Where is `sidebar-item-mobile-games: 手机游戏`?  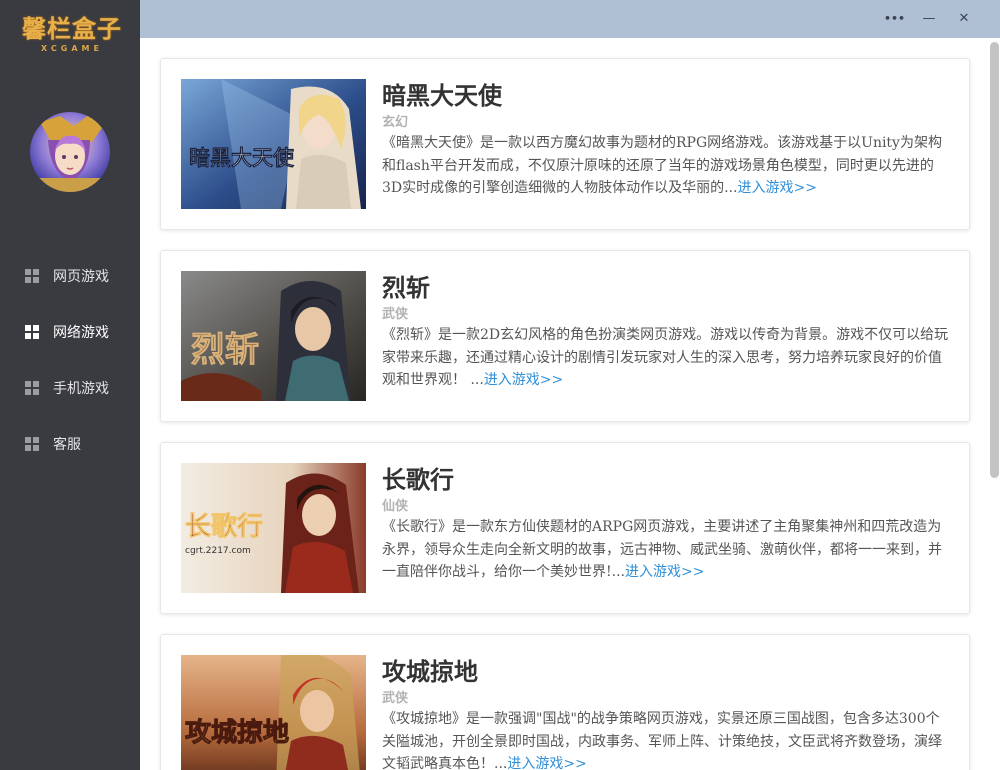
sidebar-item-mobile-games: 手机游戏 is located at coordinates (70, 388).